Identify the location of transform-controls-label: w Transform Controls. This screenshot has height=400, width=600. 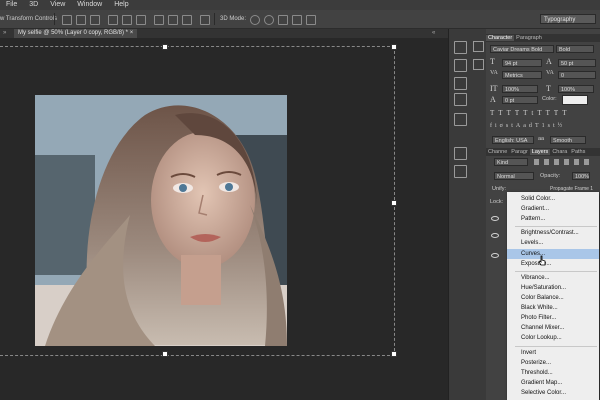
(28, 19).